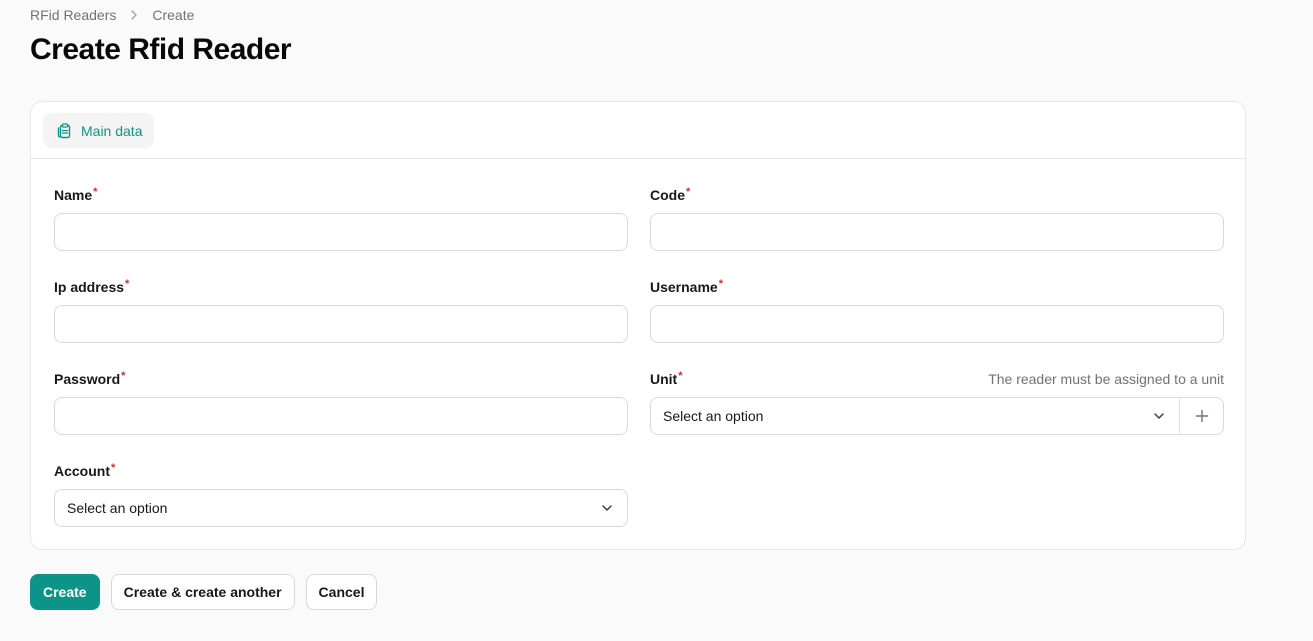 The height and width of the screenshot is (641, 1313). Describe the element at coordinates (112, 130) in the screenshot. I see `tab-main-data-label: Main data` at that location.